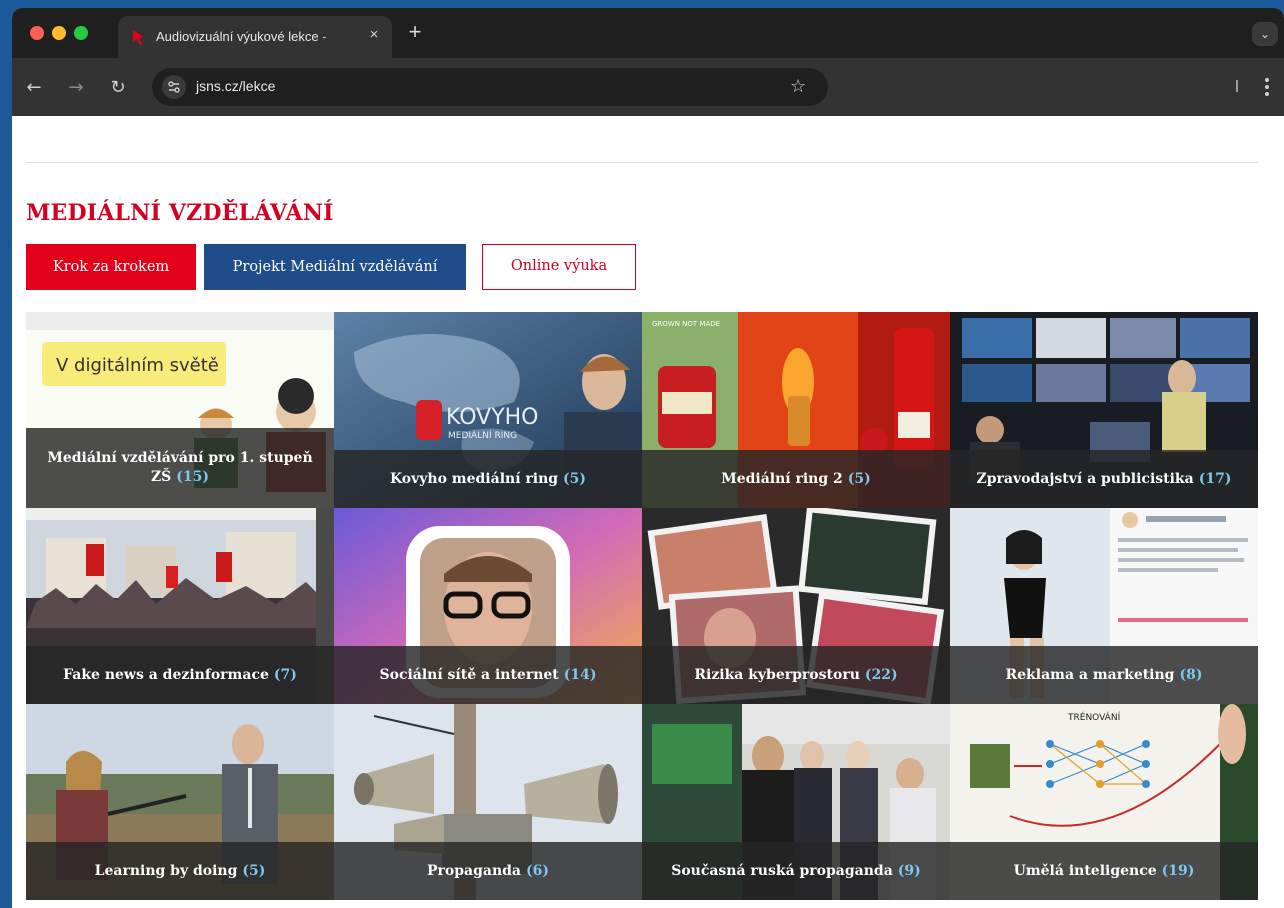 The width and height of the screenshot is (1284, 908). Describe the element at coordinates (180, 802) in the screenshot. I see `lesson-tile: Learning by doing (5)` at that location.